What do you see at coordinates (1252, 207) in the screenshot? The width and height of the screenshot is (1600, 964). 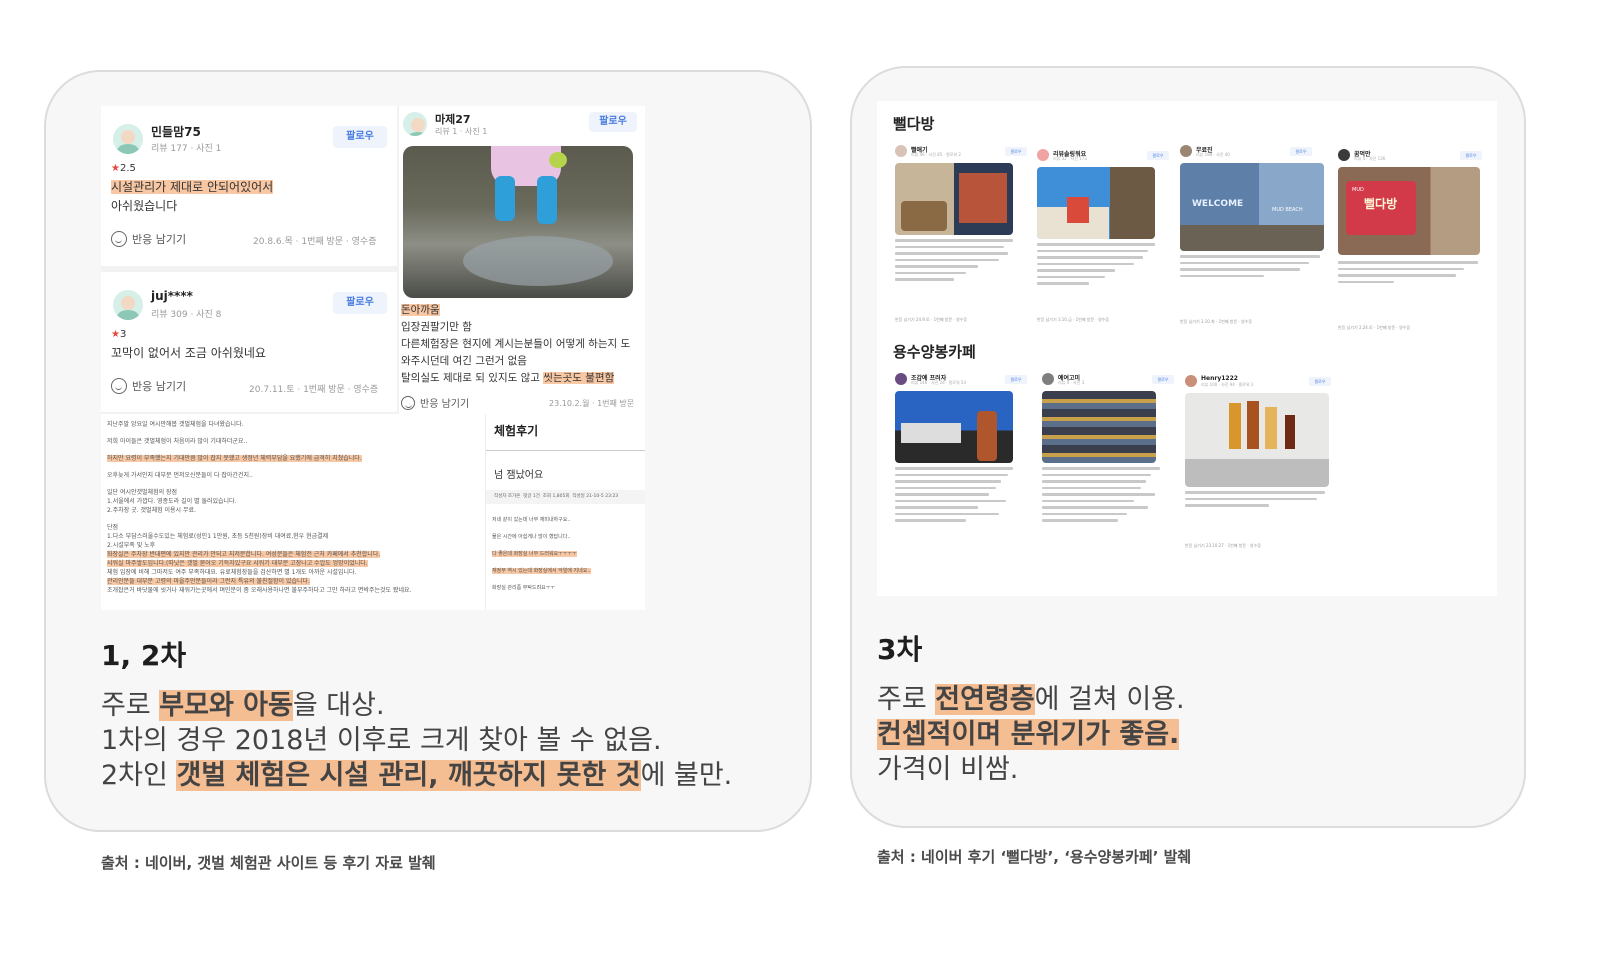 I see `review-photo: WELCOME MUD BEACH` at bounding box center [1252, 207].